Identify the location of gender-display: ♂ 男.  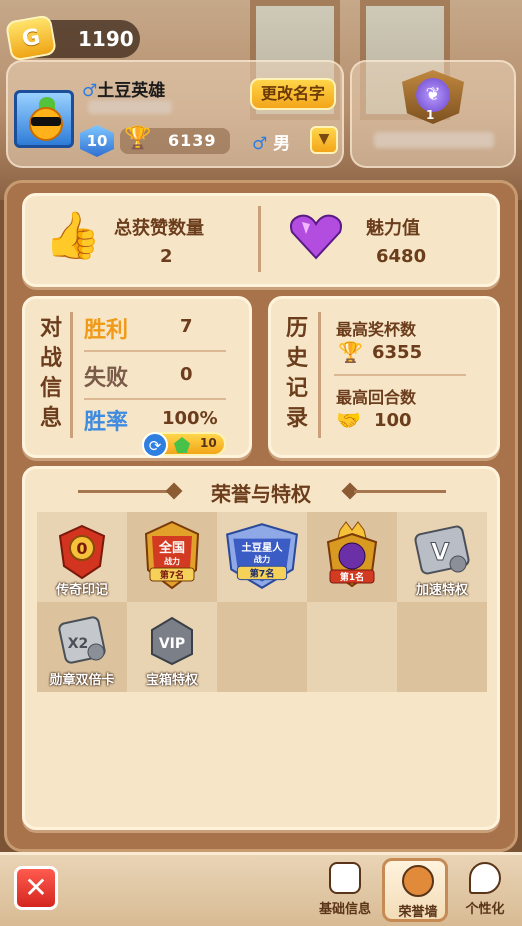
(271, 141).